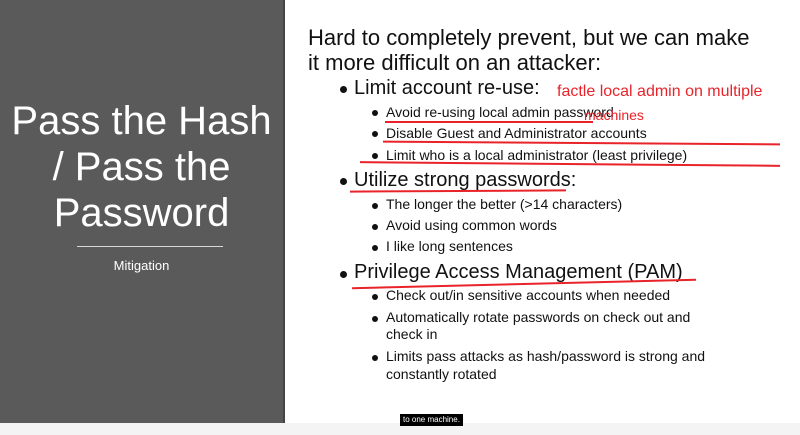 This screenshot has height=435, width=800. I want to click on list-item: Avoid using common words, so click(471, 225).